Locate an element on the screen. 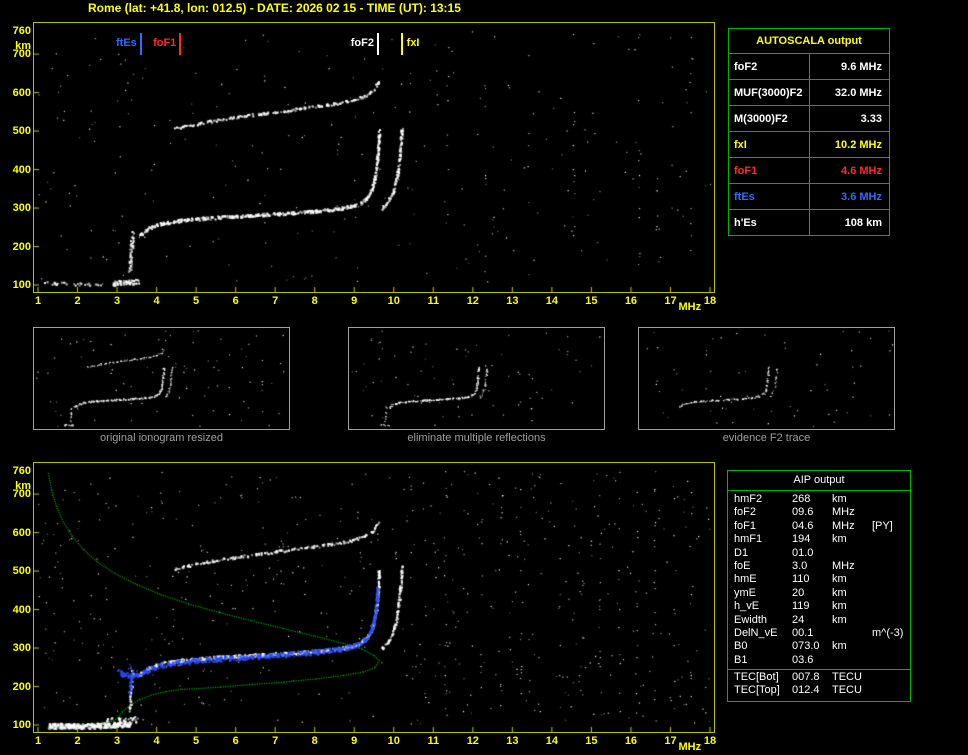 The width and height of the screenshot is (968, 755). aip-row: foF1 04.6 MHz [PY] is located at coordinates (819, 526).